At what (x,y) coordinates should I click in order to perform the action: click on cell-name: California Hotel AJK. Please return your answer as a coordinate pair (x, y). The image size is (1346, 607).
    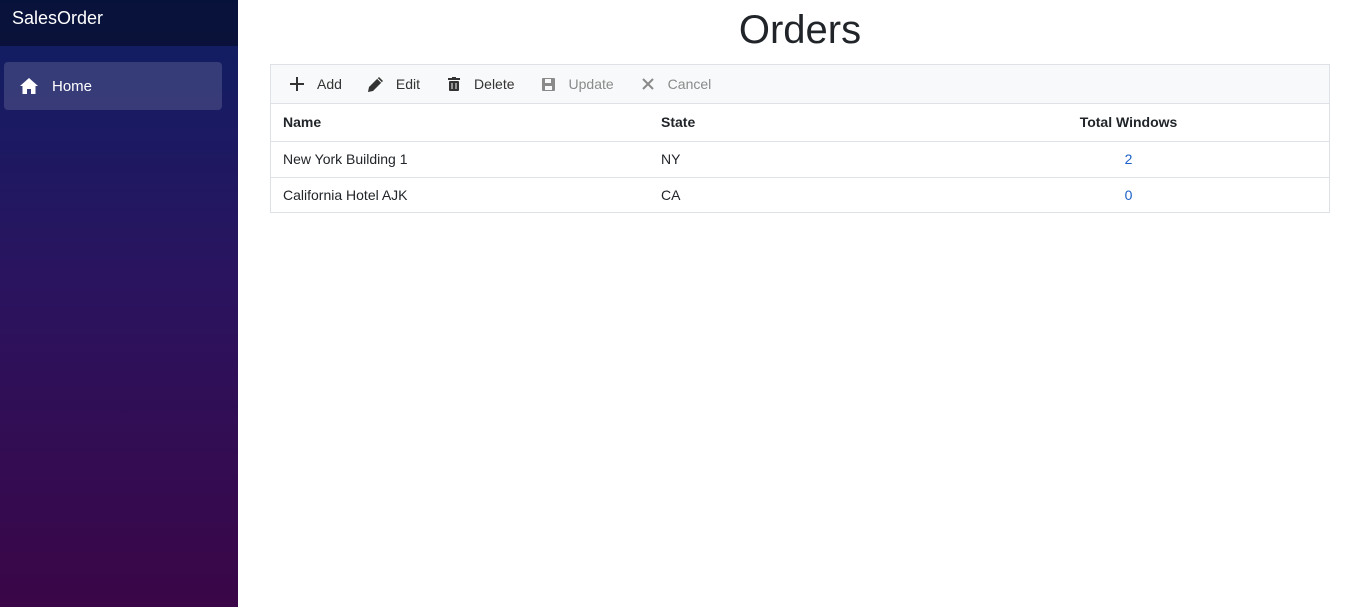
    Looking at the image, I should click on (345, 195).